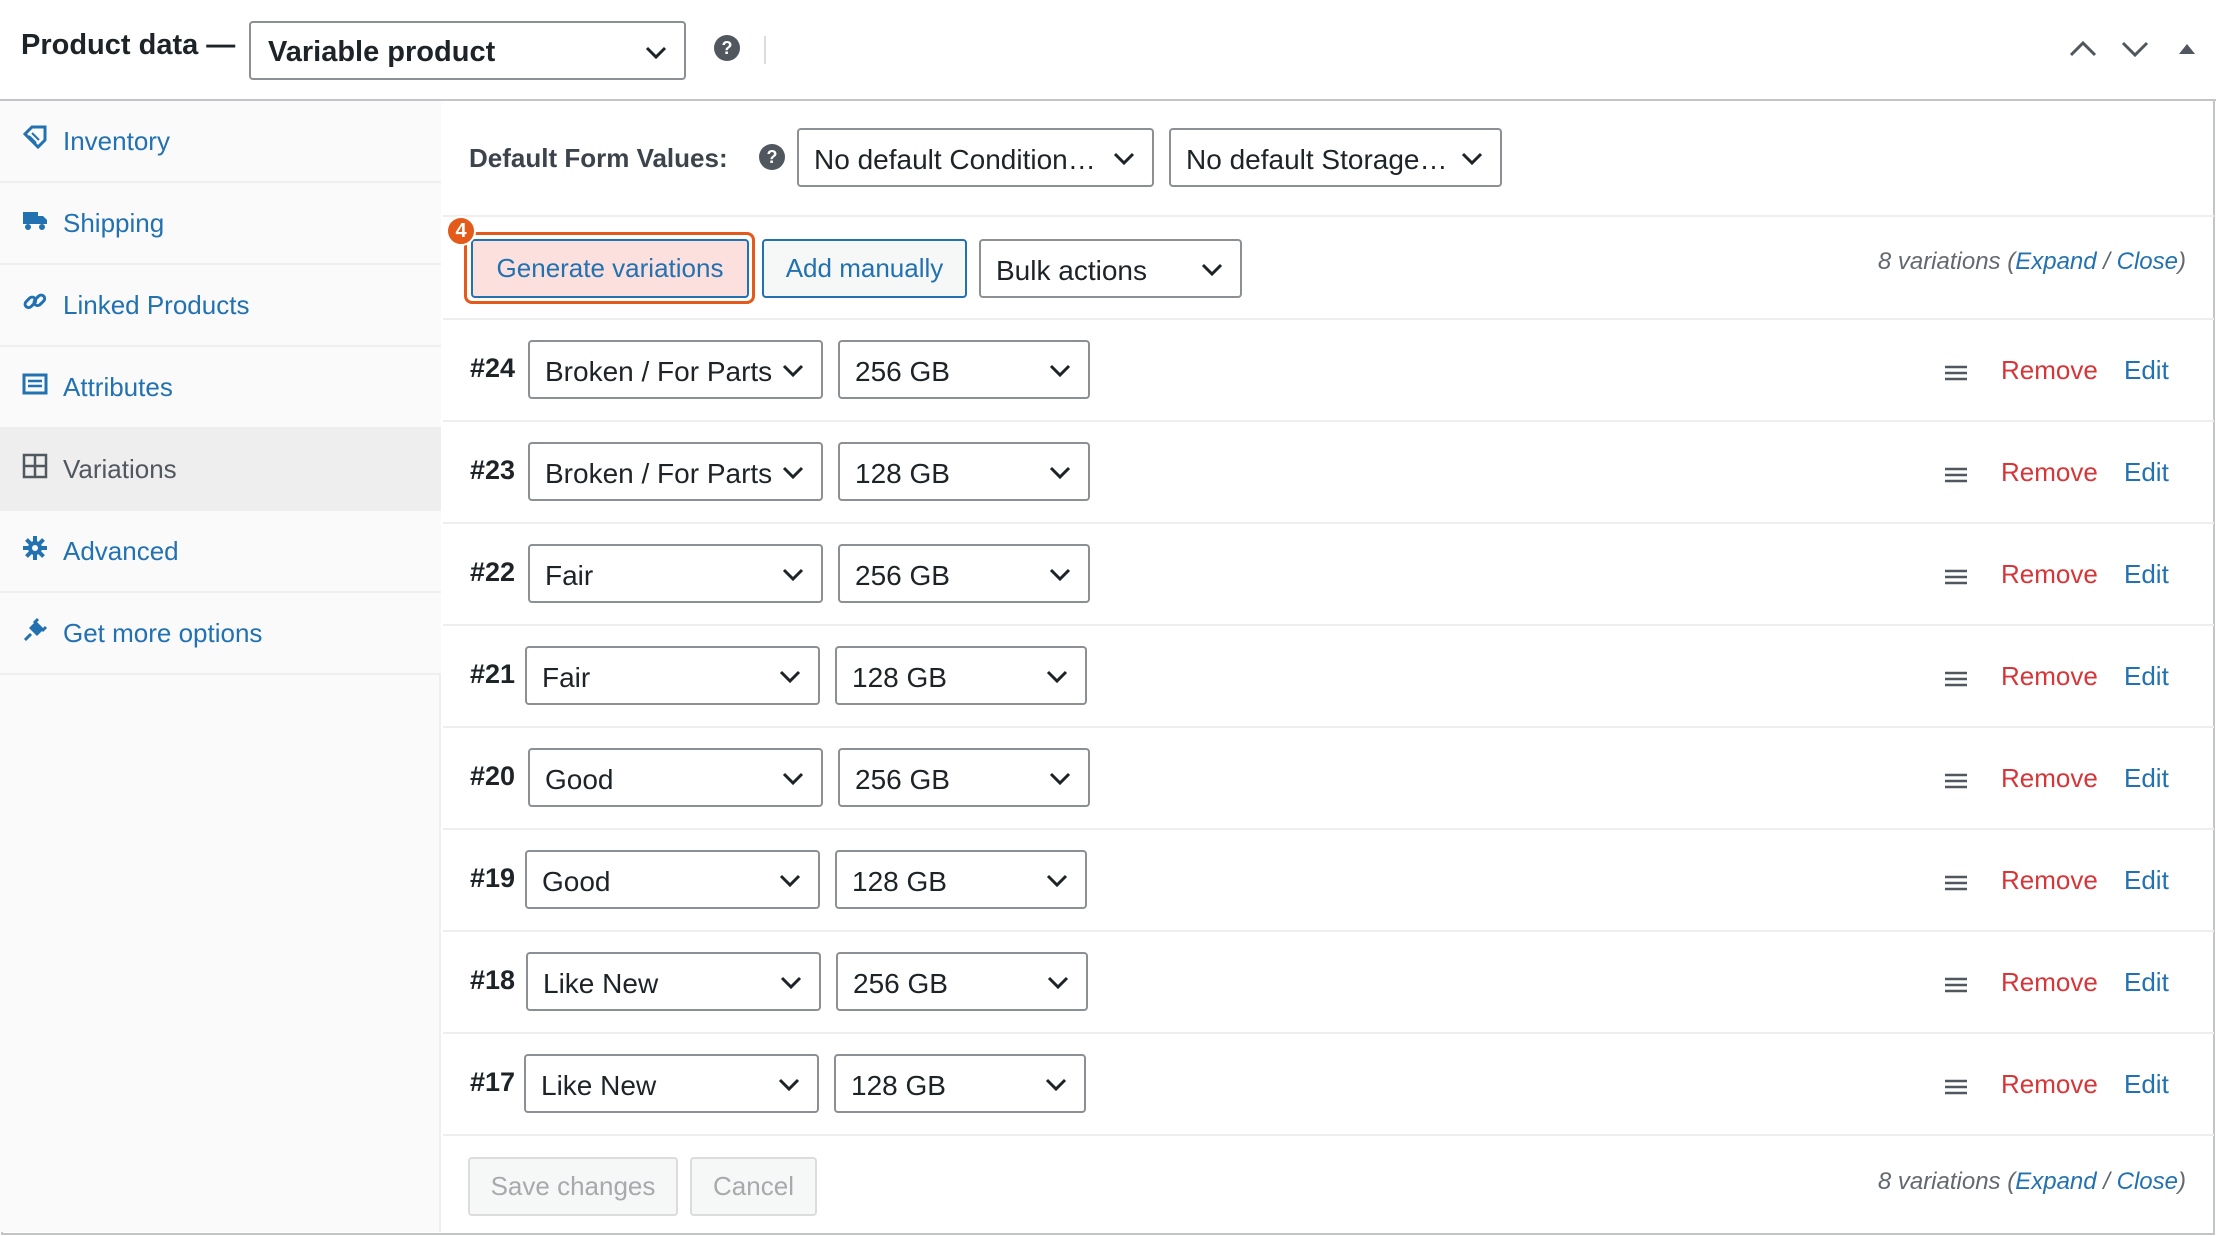  Describe the element at coordinates (35, 220) in the screenshot. I see `truck-icon` at that location.